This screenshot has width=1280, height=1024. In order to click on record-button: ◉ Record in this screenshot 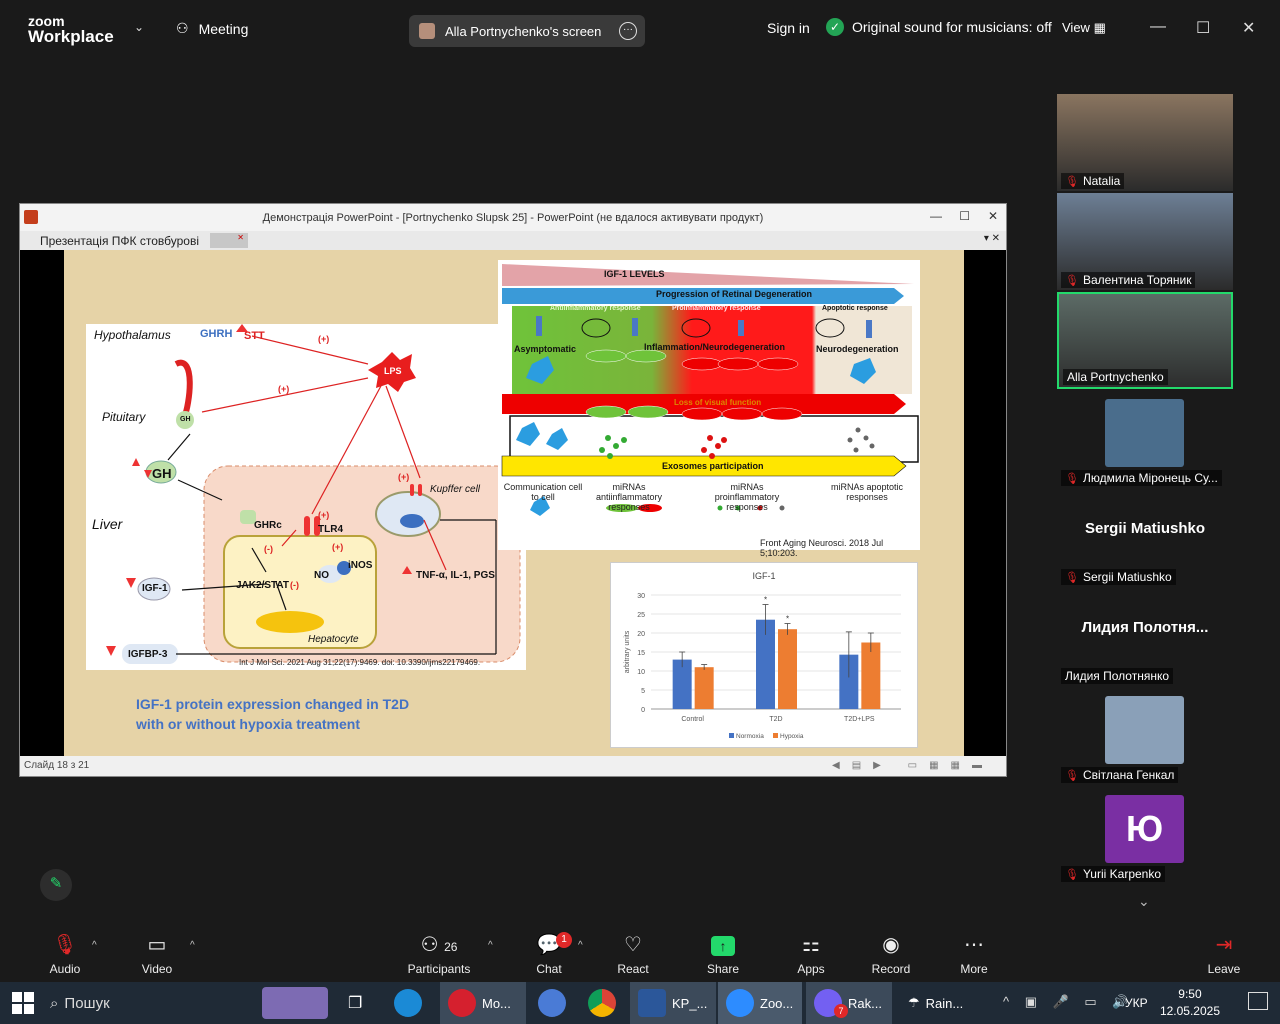, I will do `click(891, 954)`.